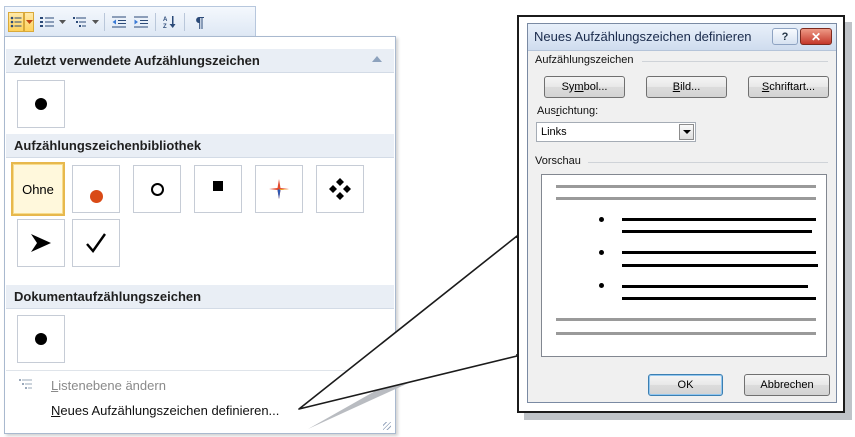 The width and height of the screenshot is (855, 437). Describe the element at coordinates (554, 132) in the screenshot. I see `alignment-select-value: Links` at that location.